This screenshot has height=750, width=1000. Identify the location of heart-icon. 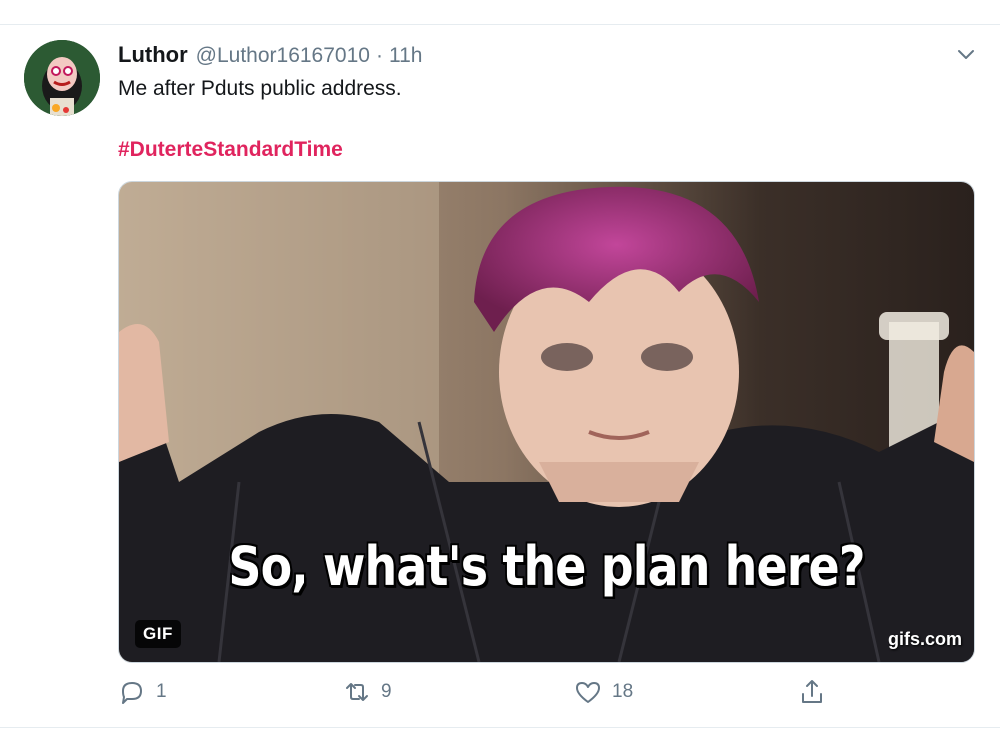
(588, 692).